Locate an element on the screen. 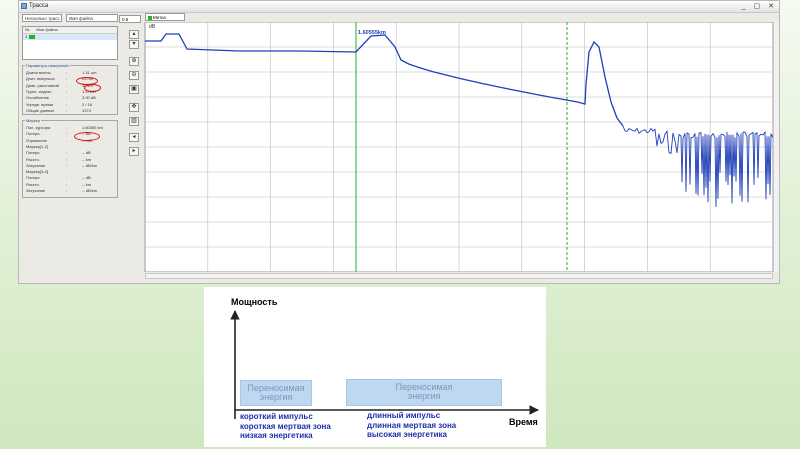 Image resolution: width=800 pixels, height=449 pixels. params-title: Параметры измерений is located at coordinates (47, 65).